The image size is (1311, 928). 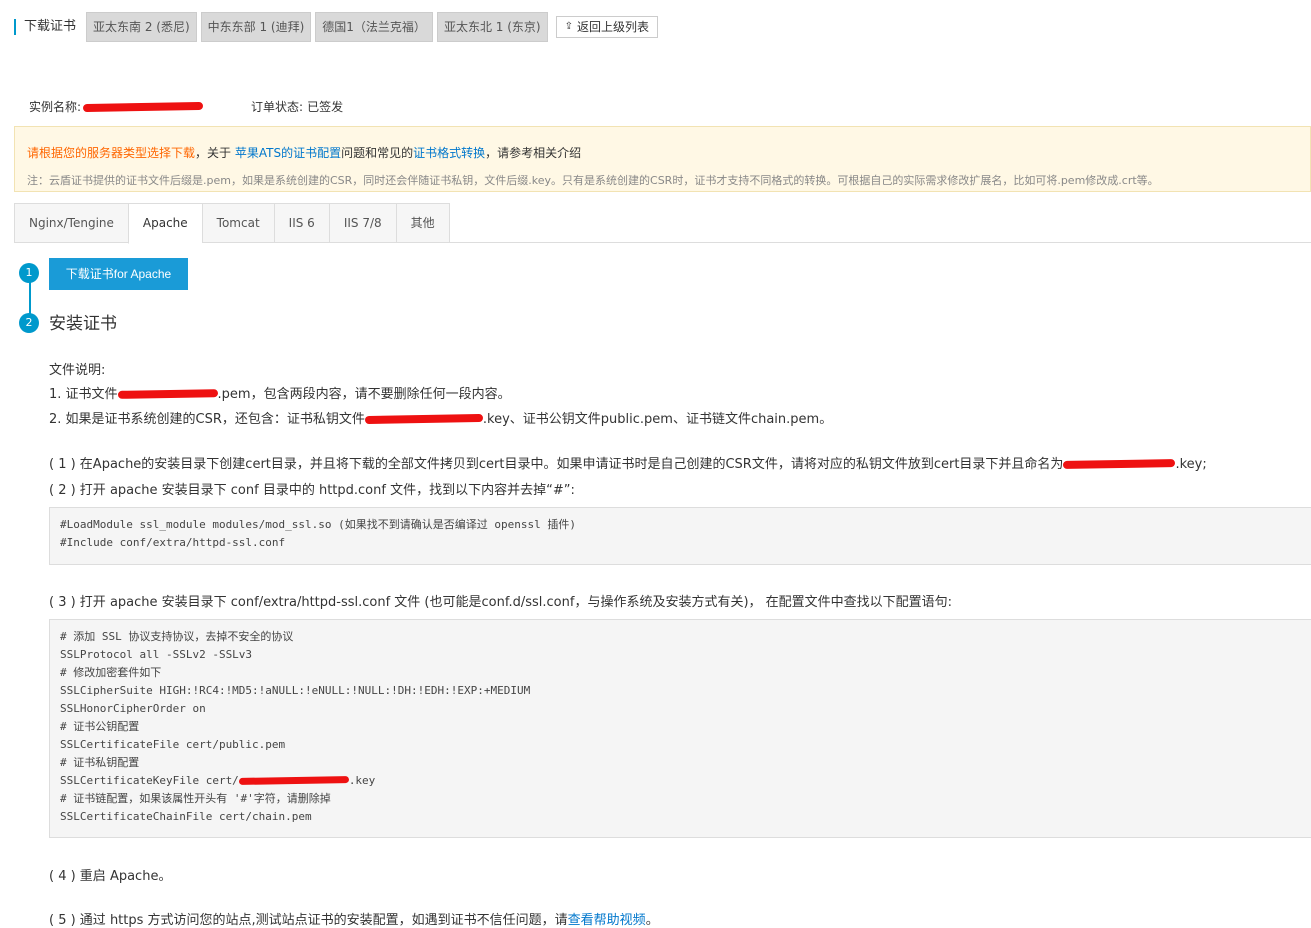 I want to click on step-a-suffix: .key;, so click(x=1191, y=464).